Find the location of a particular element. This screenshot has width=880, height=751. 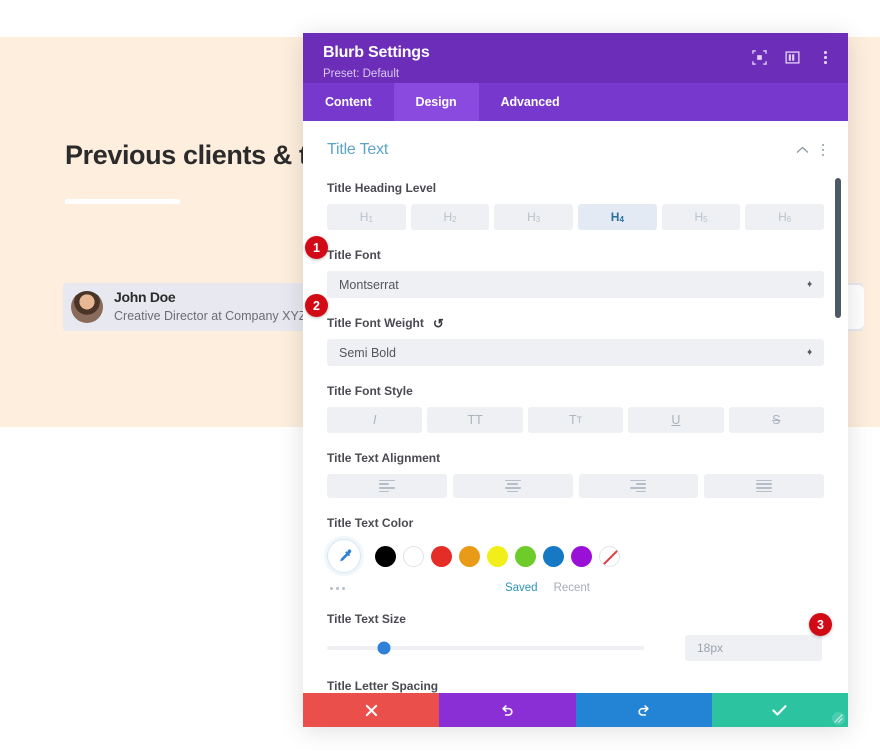

palette-tab-saved: Saved is located at coordinates (521, 588).